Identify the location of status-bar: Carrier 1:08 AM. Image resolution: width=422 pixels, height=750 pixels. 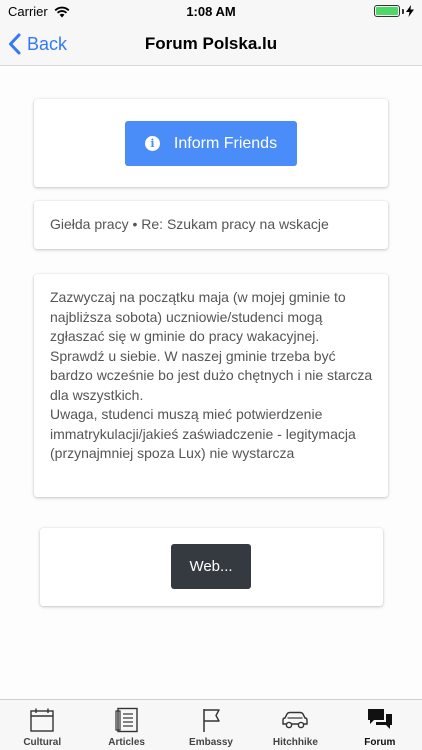
(211, 11).